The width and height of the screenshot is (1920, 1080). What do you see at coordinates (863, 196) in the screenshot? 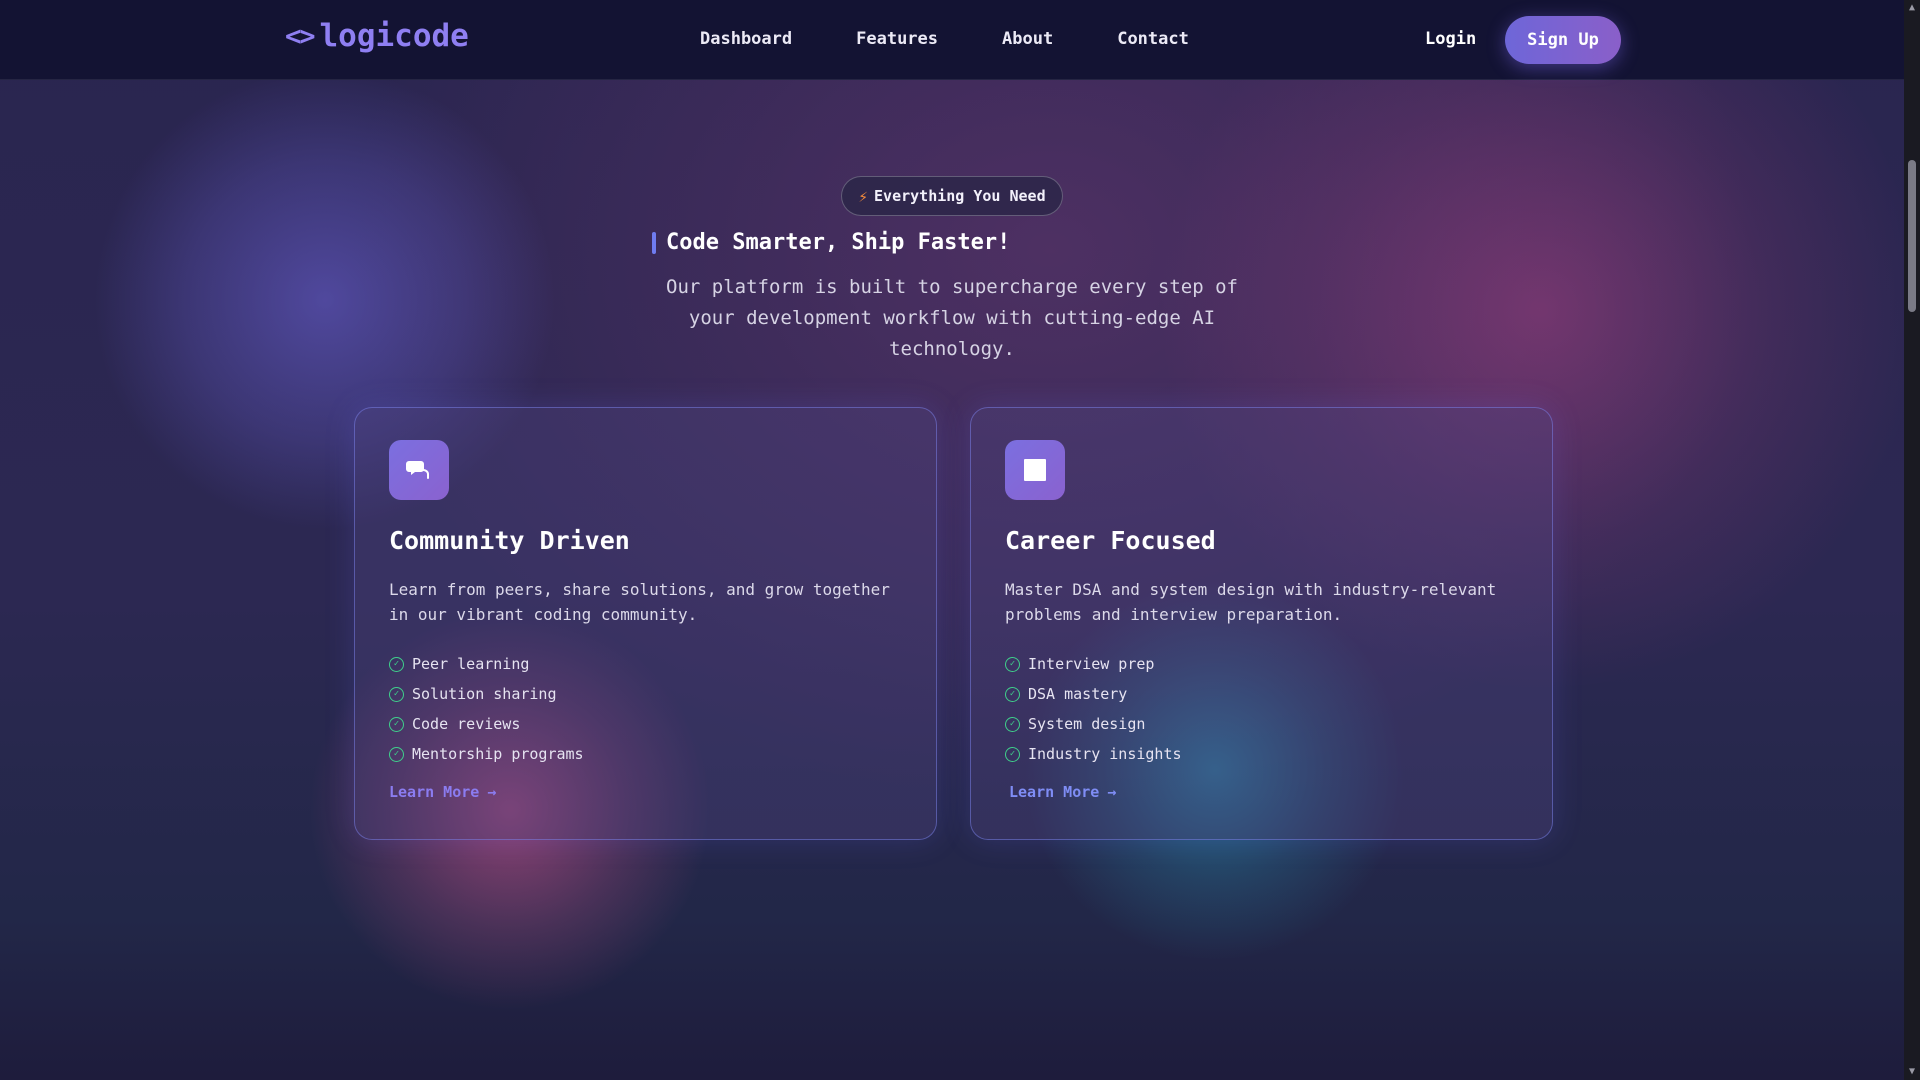
I see `lightning-bolt-icon: ⚡` at bounding box center [863, 196].